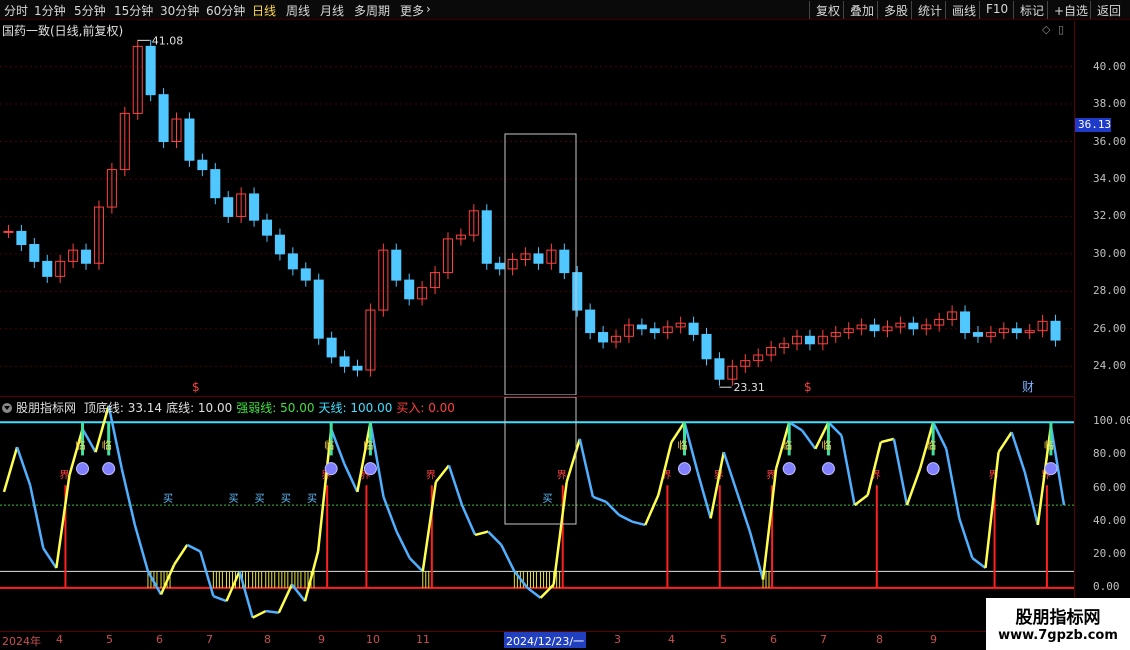 Image resolution: width=1130 pixels, height=650 pixels. What do you see at coordinates (7, 408) in the screenshot?
I see `collapse-icon` at bounding box center [7, 408].